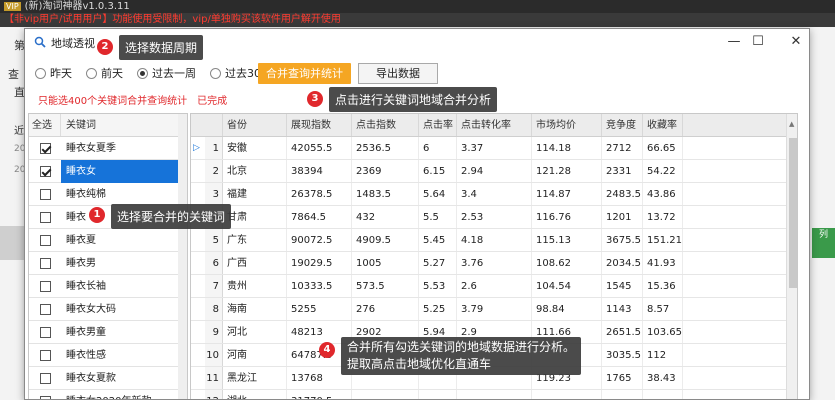  I want to click on keyword-row: 睡衣长袖, so click(108, 286).